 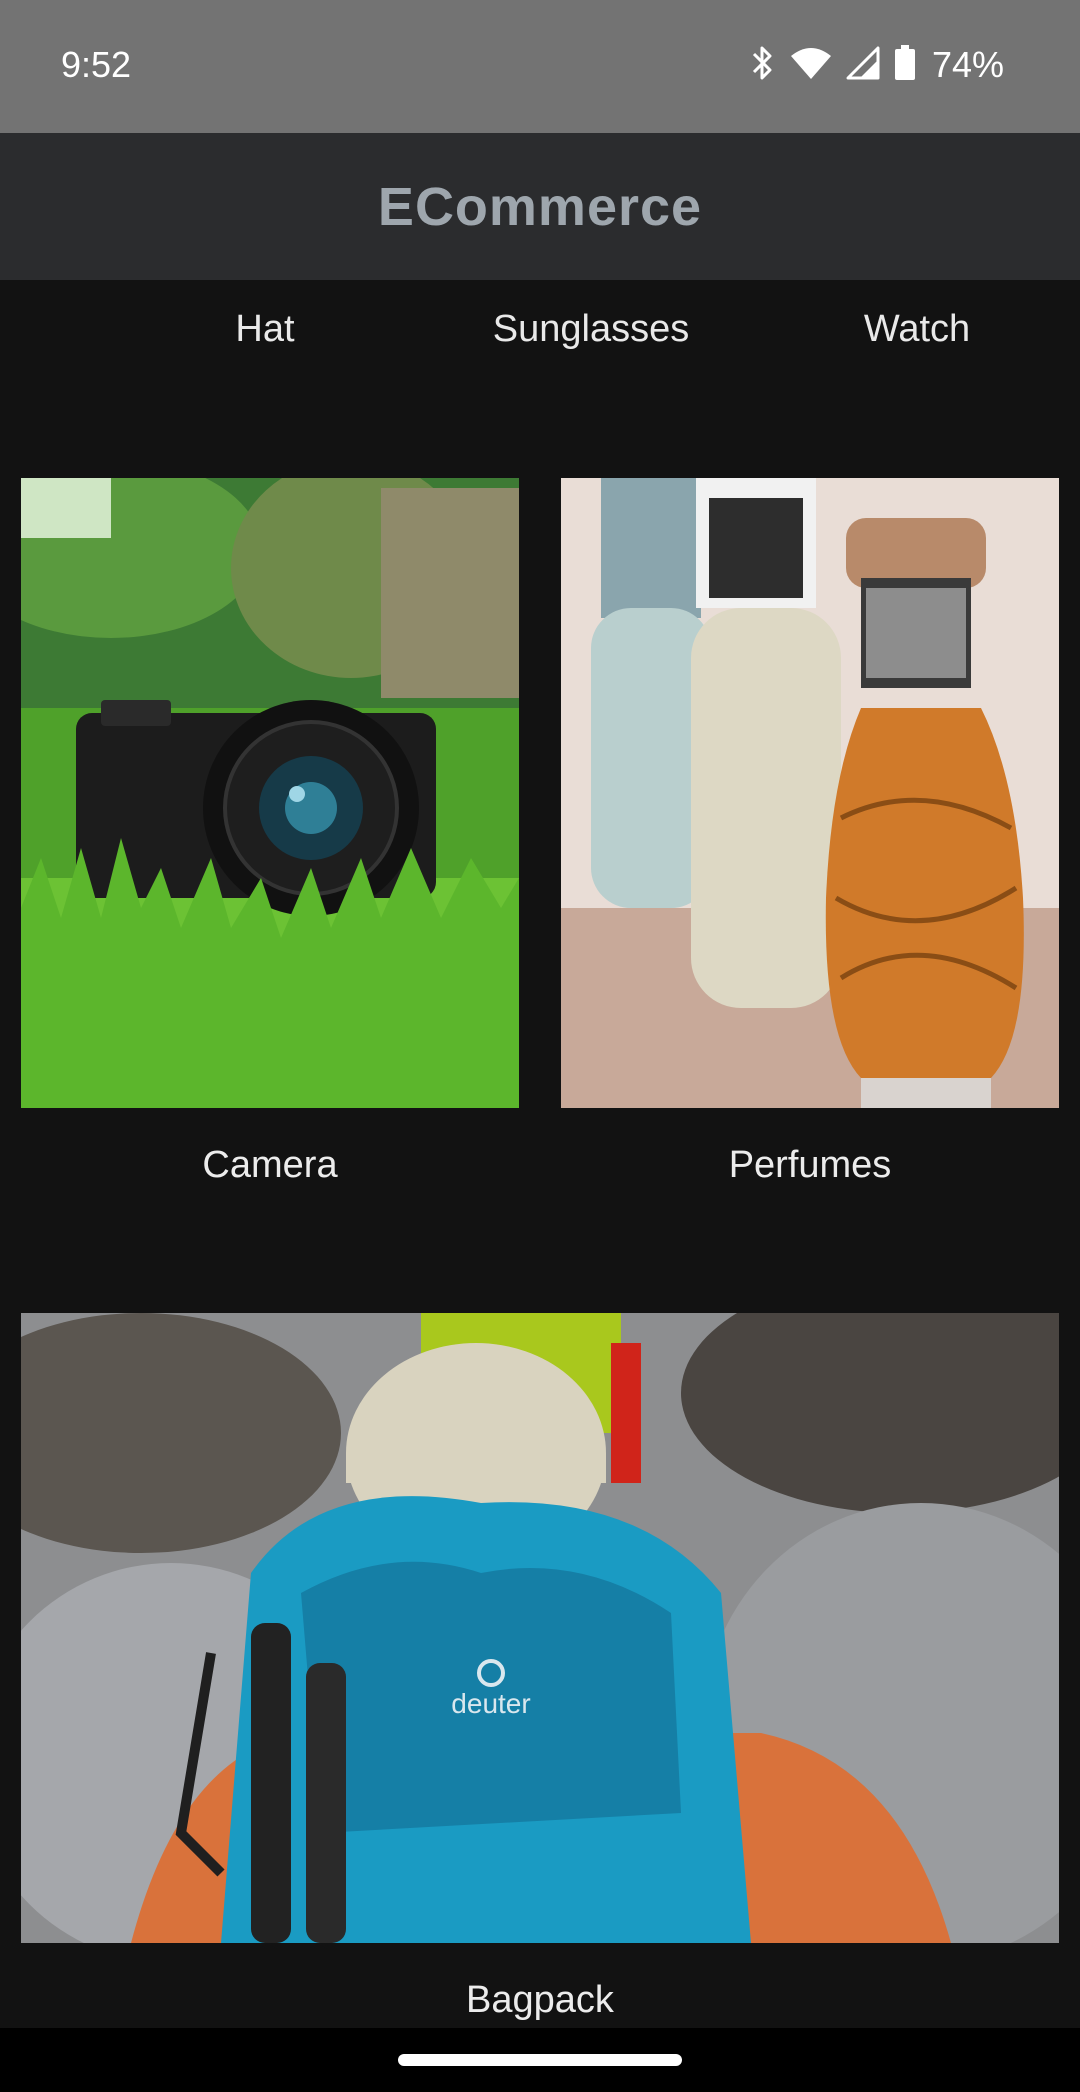 What do you see at coordinates (490, 1703) in the screenshot?
I see `svg-text: deuter` at bounding box center [490, 1703].